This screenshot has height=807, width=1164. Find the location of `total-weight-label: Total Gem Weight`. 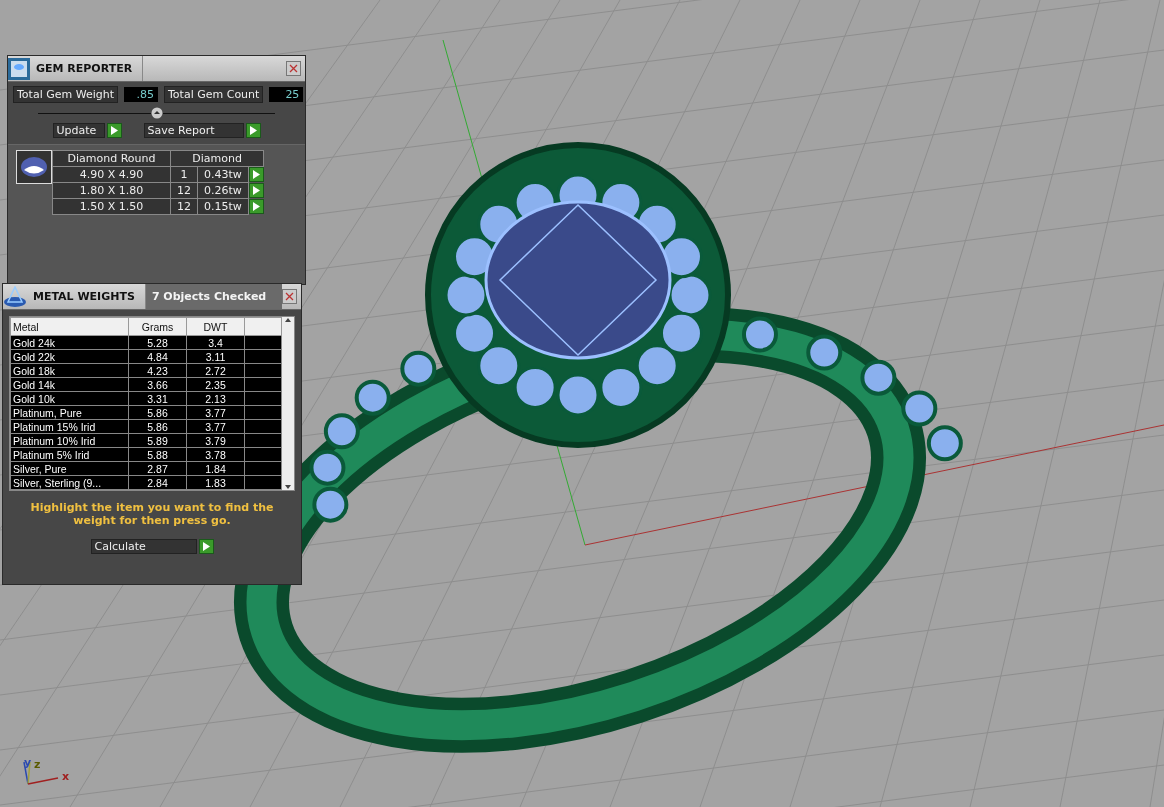

total-weight-label: Total Gem Weight is located at coordinates (65, 94).